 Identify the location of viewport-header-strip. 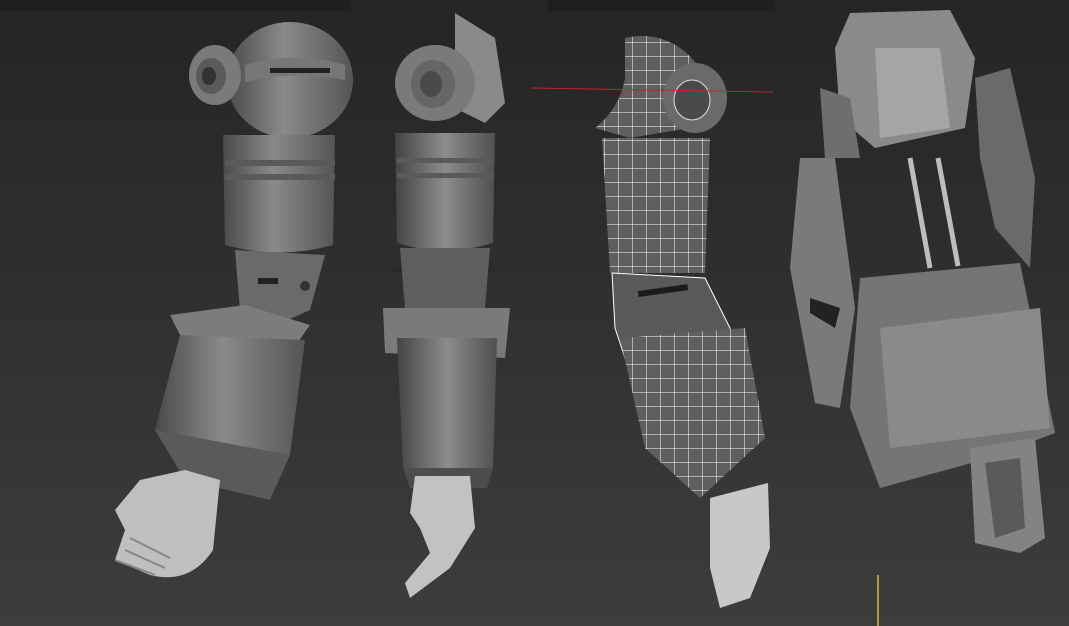
(661, 5).